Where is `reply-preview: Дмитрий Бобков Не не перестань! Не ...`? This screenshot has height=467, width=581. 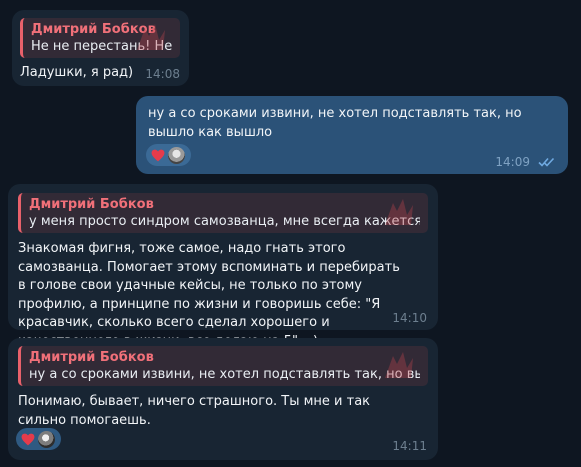
reply-preview: Дмитрий Бобков Не не перестань! Не ... is located at coordinates (100, 38).